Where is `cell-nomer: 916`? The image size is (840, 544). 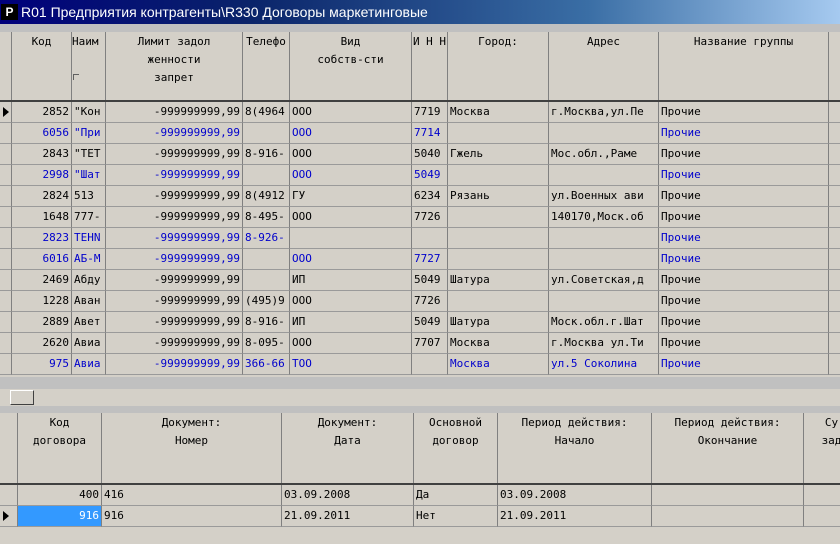
cell-nomer: 916 is located at coordinates (192, 516).